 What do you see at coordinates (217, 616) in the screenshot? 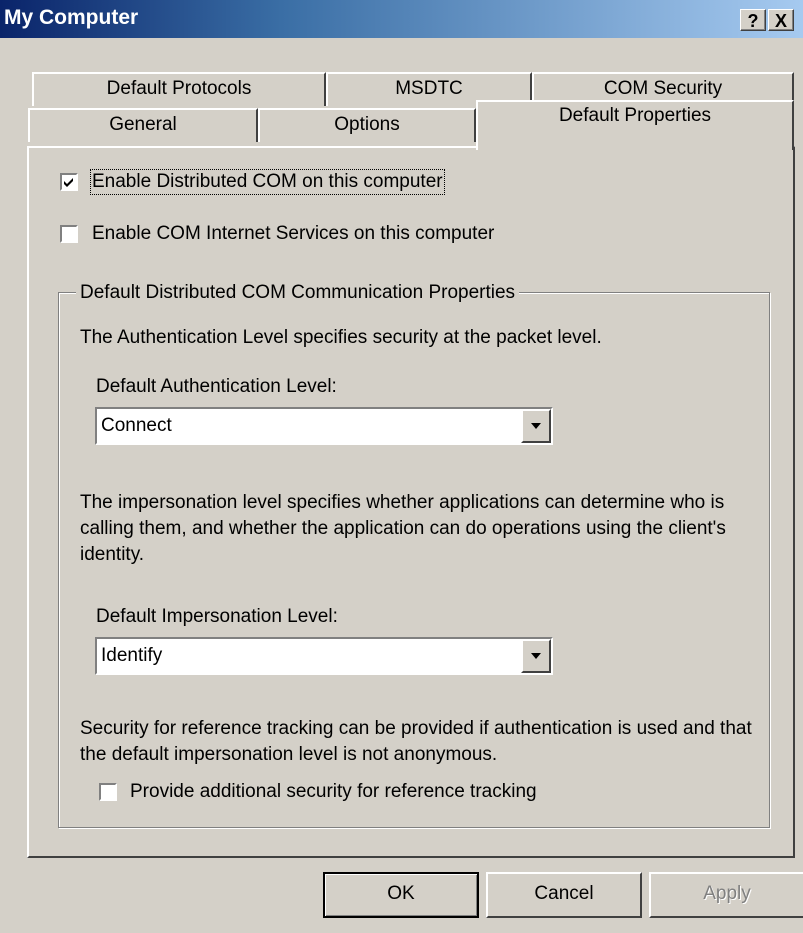
I see `impersonation-level-label: Default Impersonation Level:` at bounding box center [217, 616].